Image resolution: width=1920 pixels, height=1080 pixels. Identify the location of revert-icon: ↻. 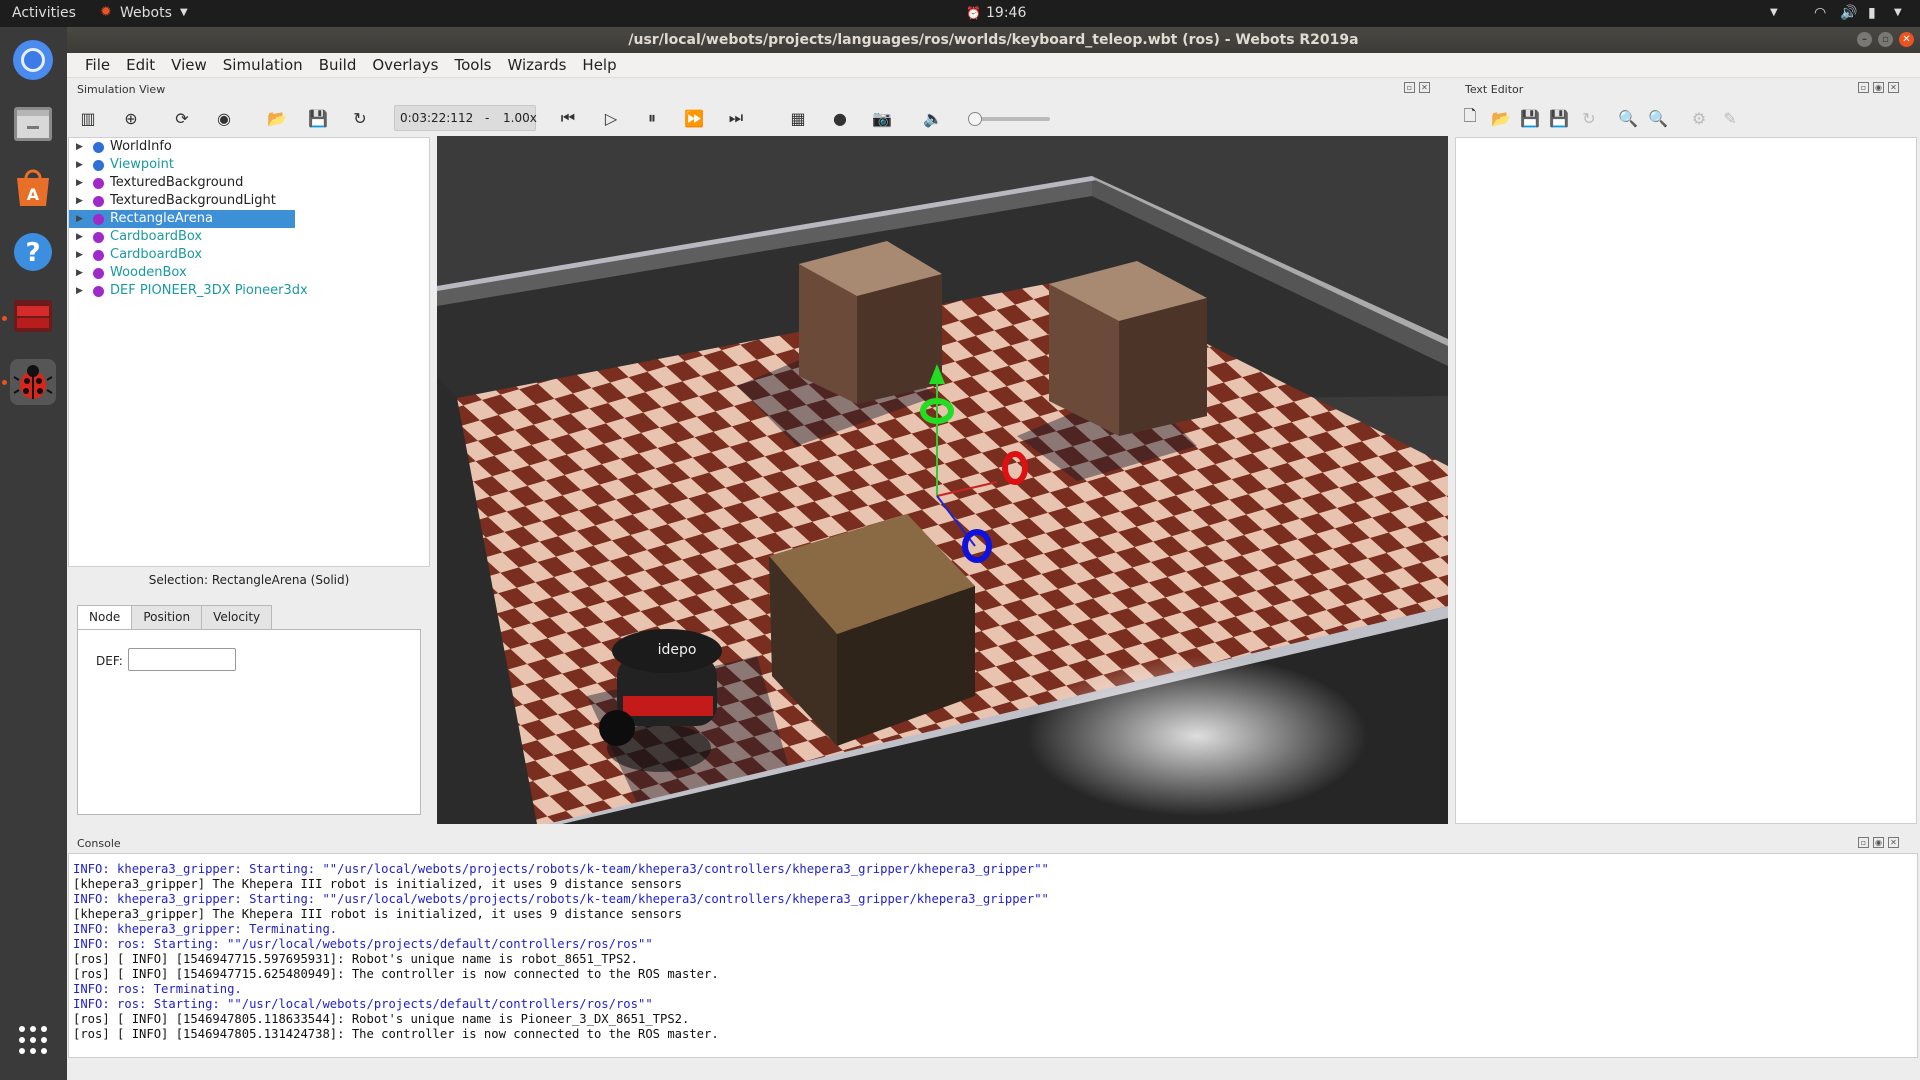
(1589, 118).